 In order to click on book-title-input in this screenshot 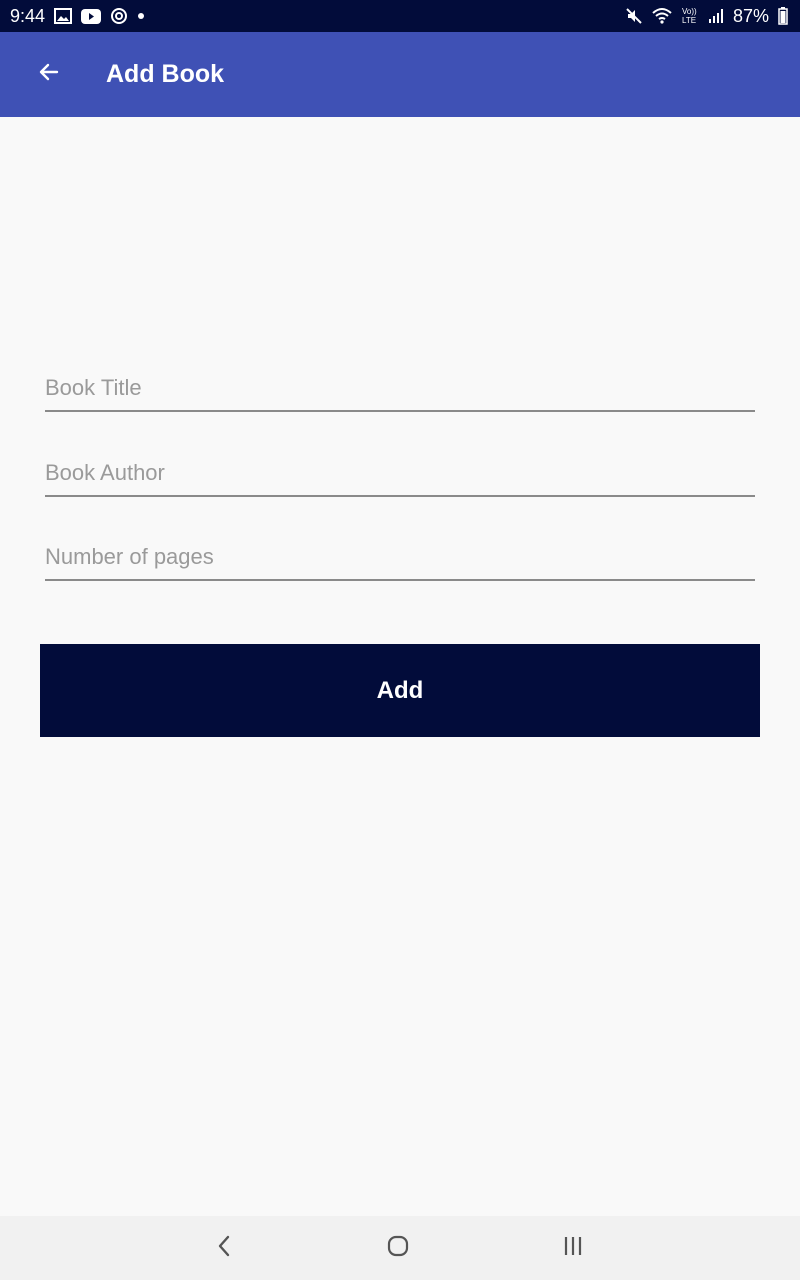, I will do `click(400, 382)`.